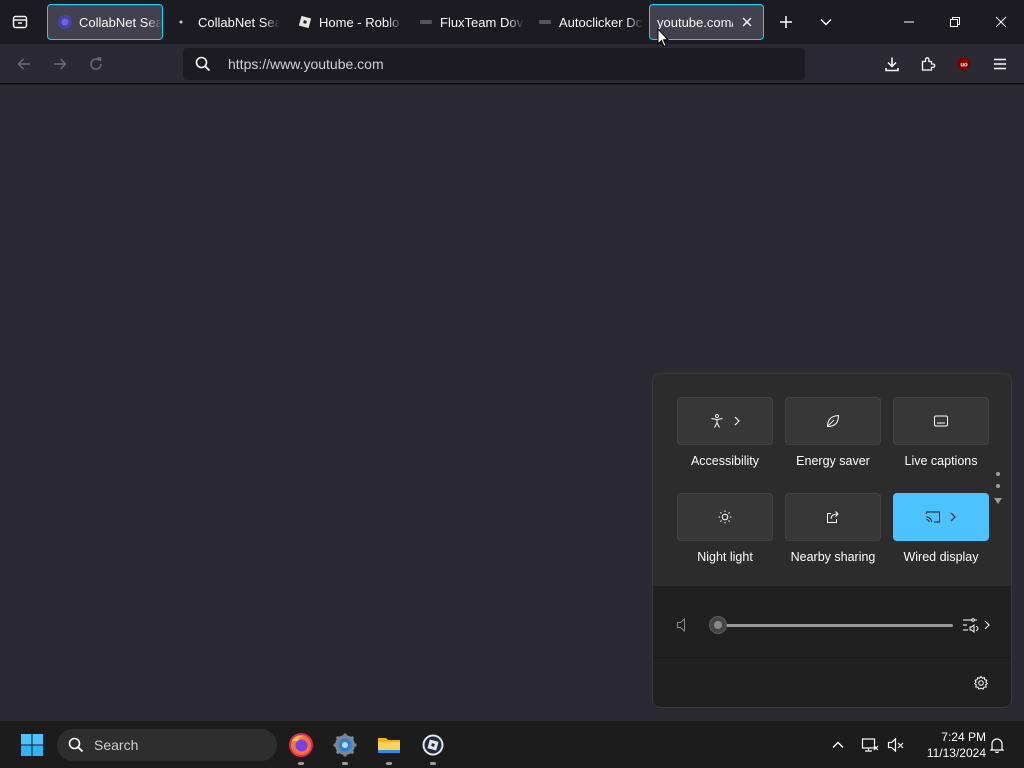  Describe the element at coordinates (498, 64) in the screenshot. I see `url-input` at that location.